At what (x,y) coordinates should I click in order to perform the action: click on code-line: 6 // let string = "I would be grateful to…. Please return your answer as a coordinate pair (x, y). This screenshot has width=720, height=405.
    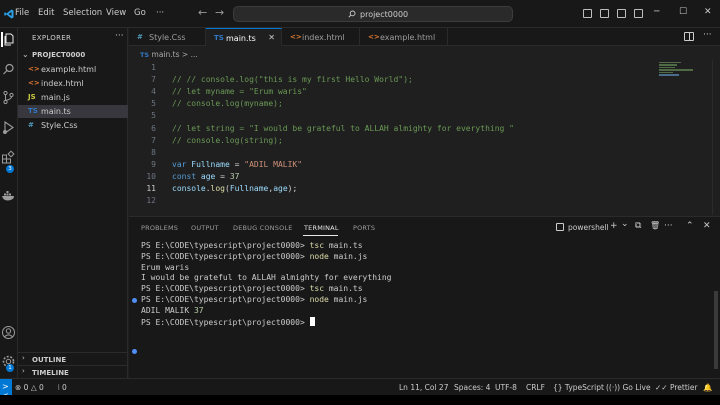
    Looking at the image, I should click on (424, 130).